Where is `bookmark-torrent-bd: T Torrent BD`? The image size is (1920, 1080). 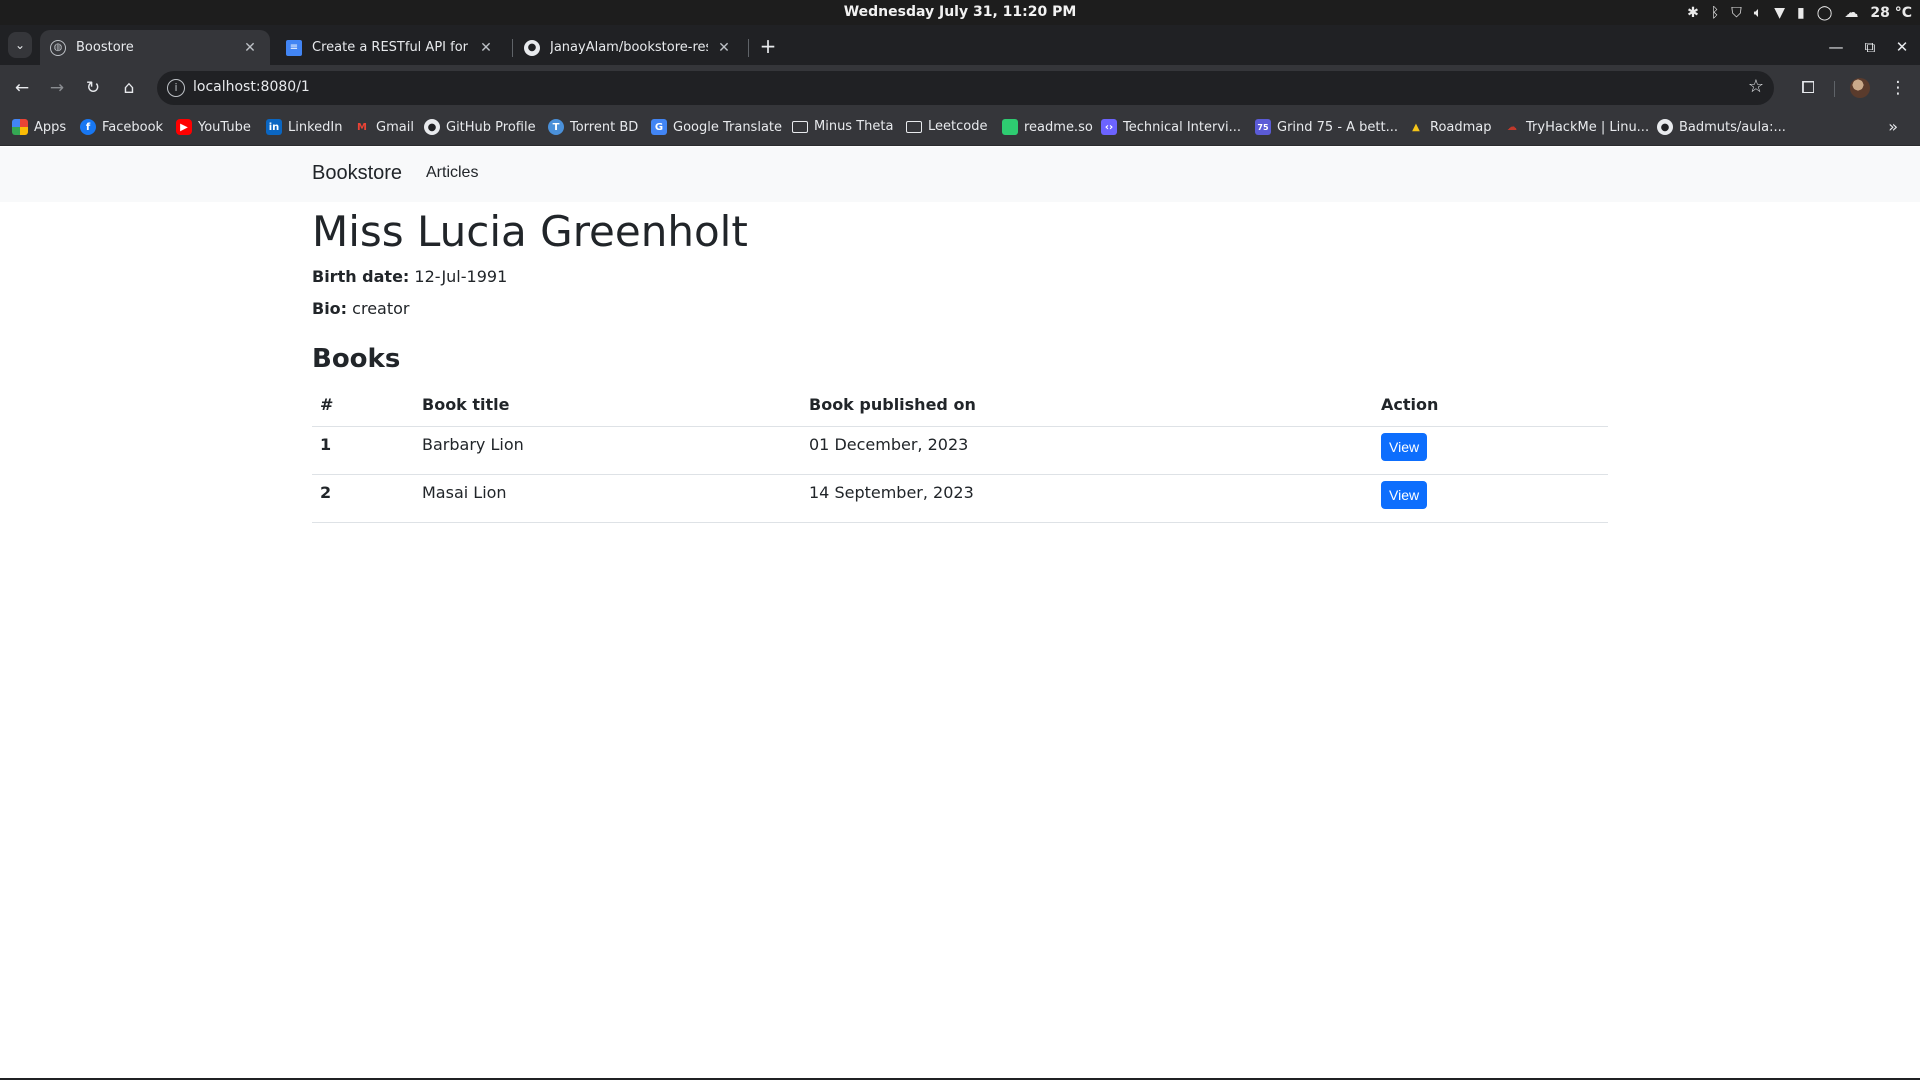 bookmark-torrent-bd: T Torrent BD is located at coordinates (593, 127).